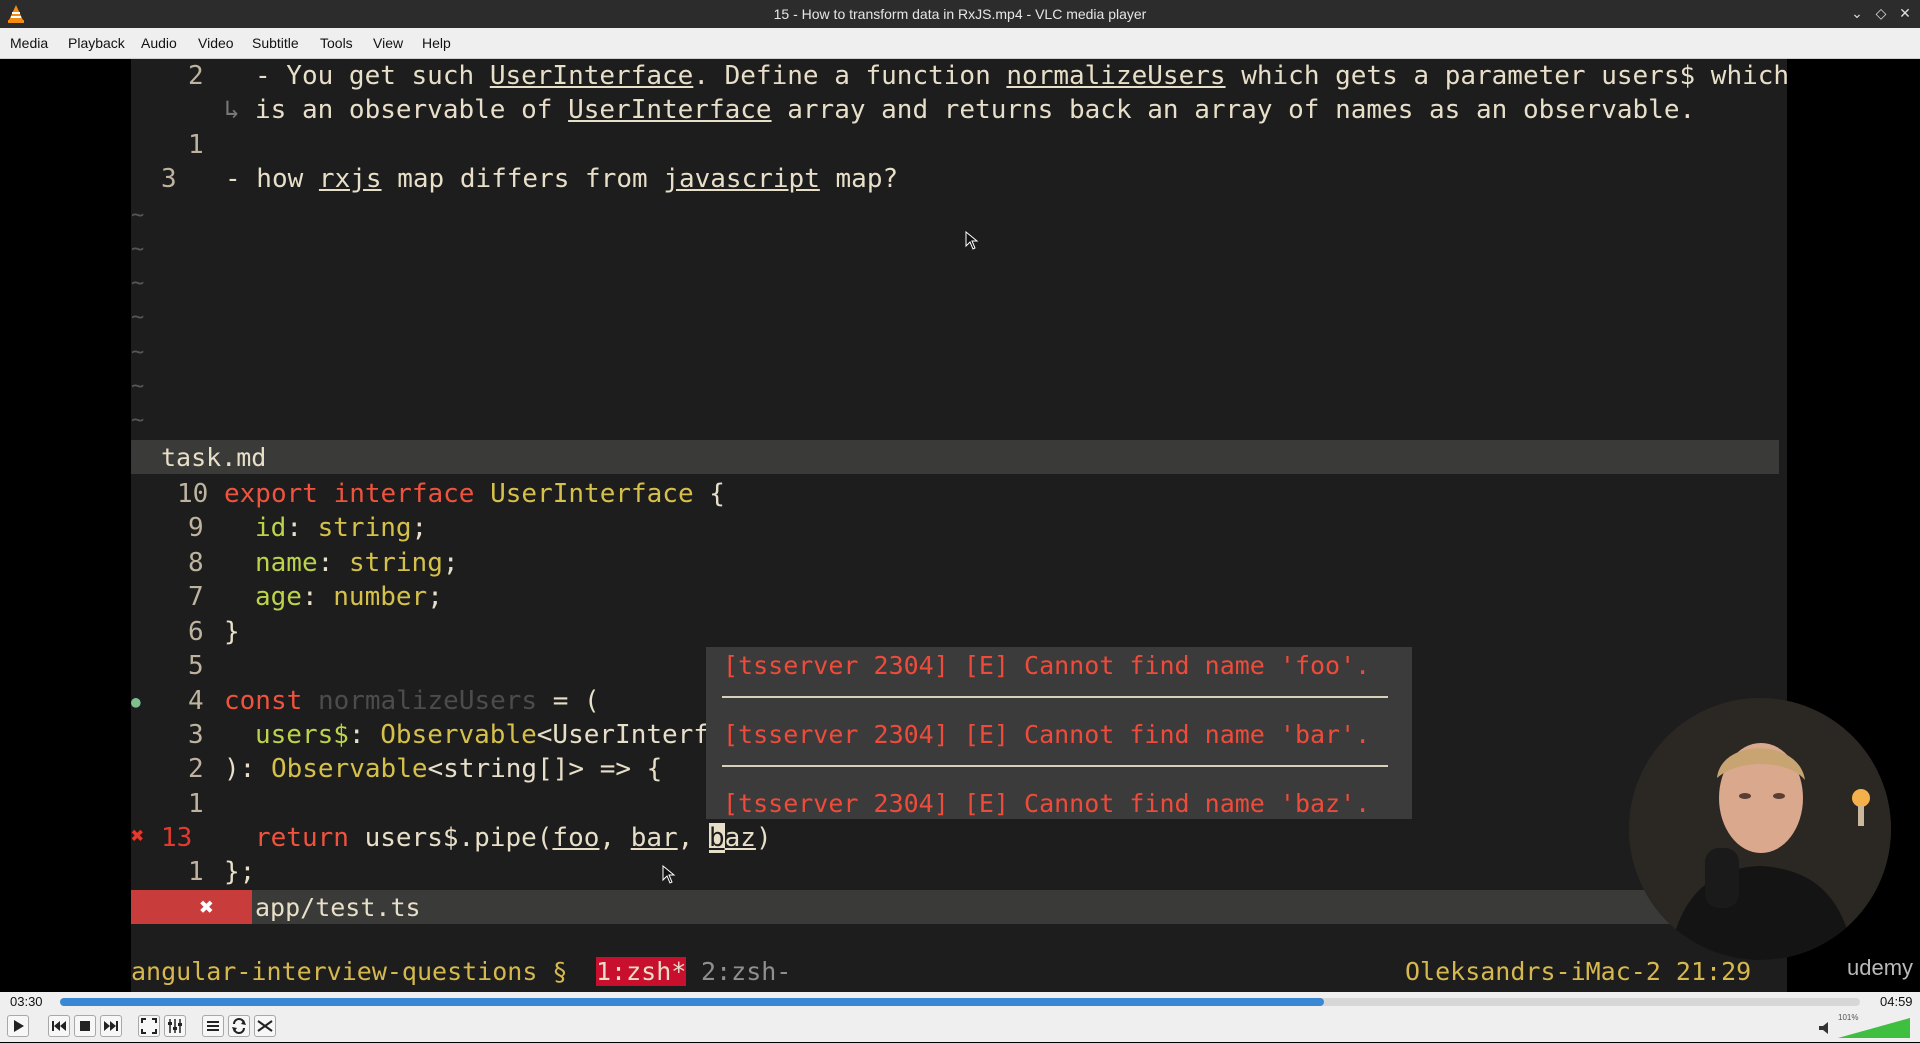 The width and height of the screenshot is (1920, 1043). Describe the element at coordinates (191, 907) in the screenshot. I see `error-status-icon: ✖` at that location.